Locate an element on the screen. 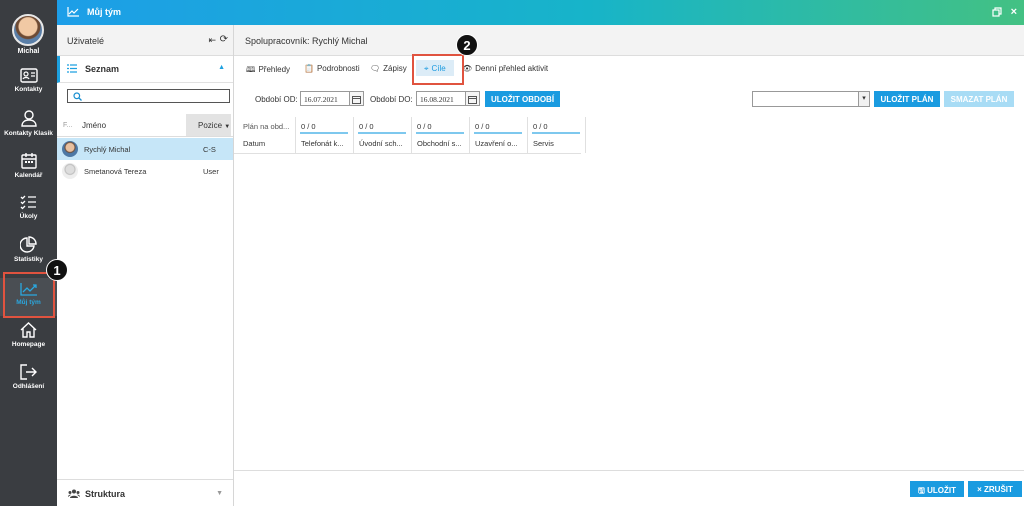 The image size is (1024, 506). users-table-header: F... Jméno Pozice ▼ is located at coordinates (145, 125).